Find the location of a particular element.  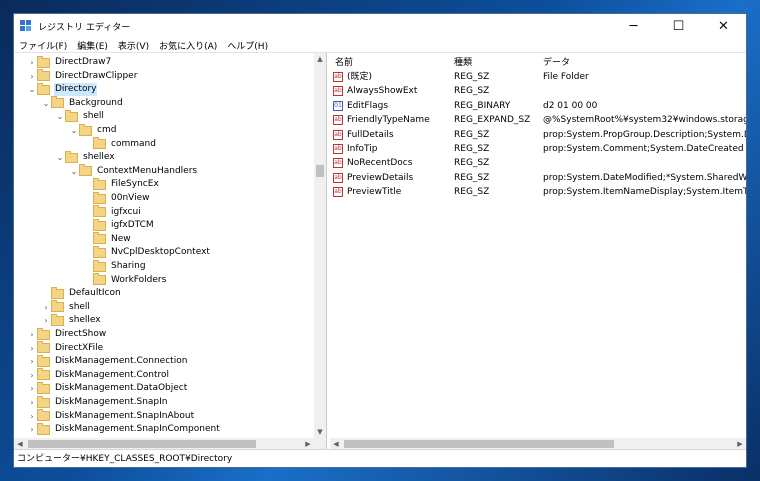

tree-node: WorkFolders is located at coordinates (125, 280).